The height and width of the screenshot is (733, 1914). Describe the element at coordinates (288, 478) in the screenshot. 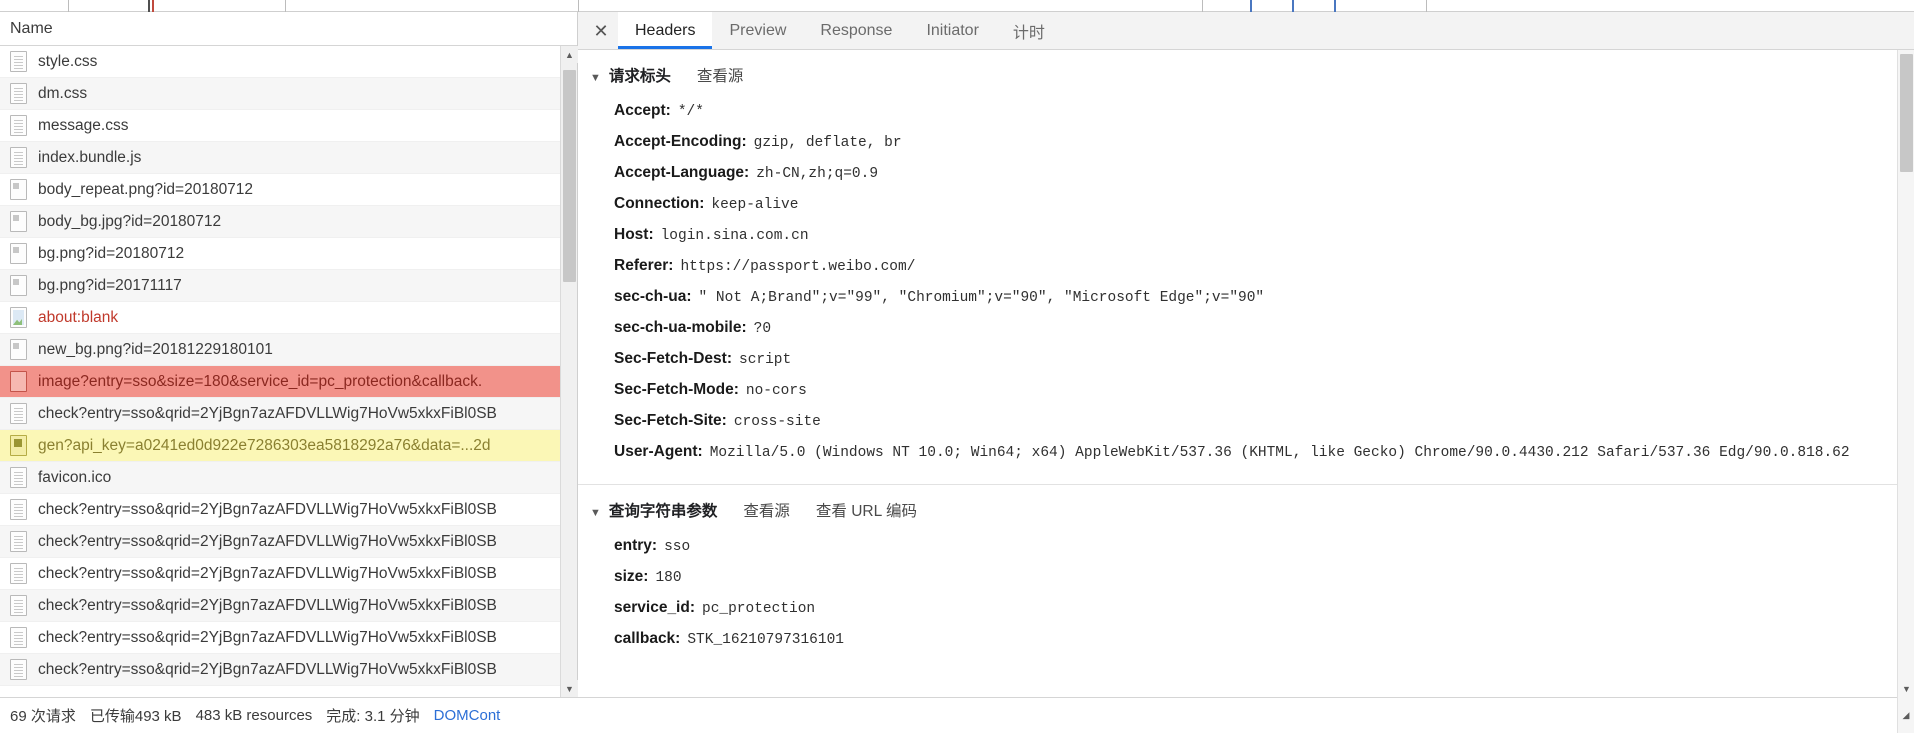

I see `table-row: favicon.ico` at that location.